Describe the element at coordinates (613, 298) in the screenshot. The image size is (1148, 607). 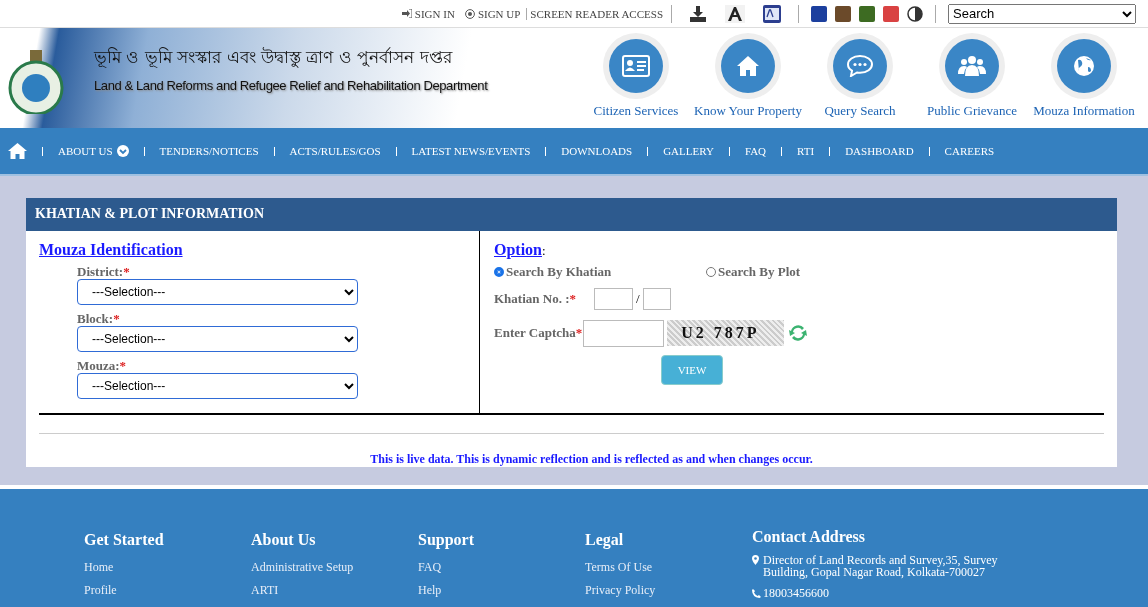
I see `khatian-number-field` at that location.